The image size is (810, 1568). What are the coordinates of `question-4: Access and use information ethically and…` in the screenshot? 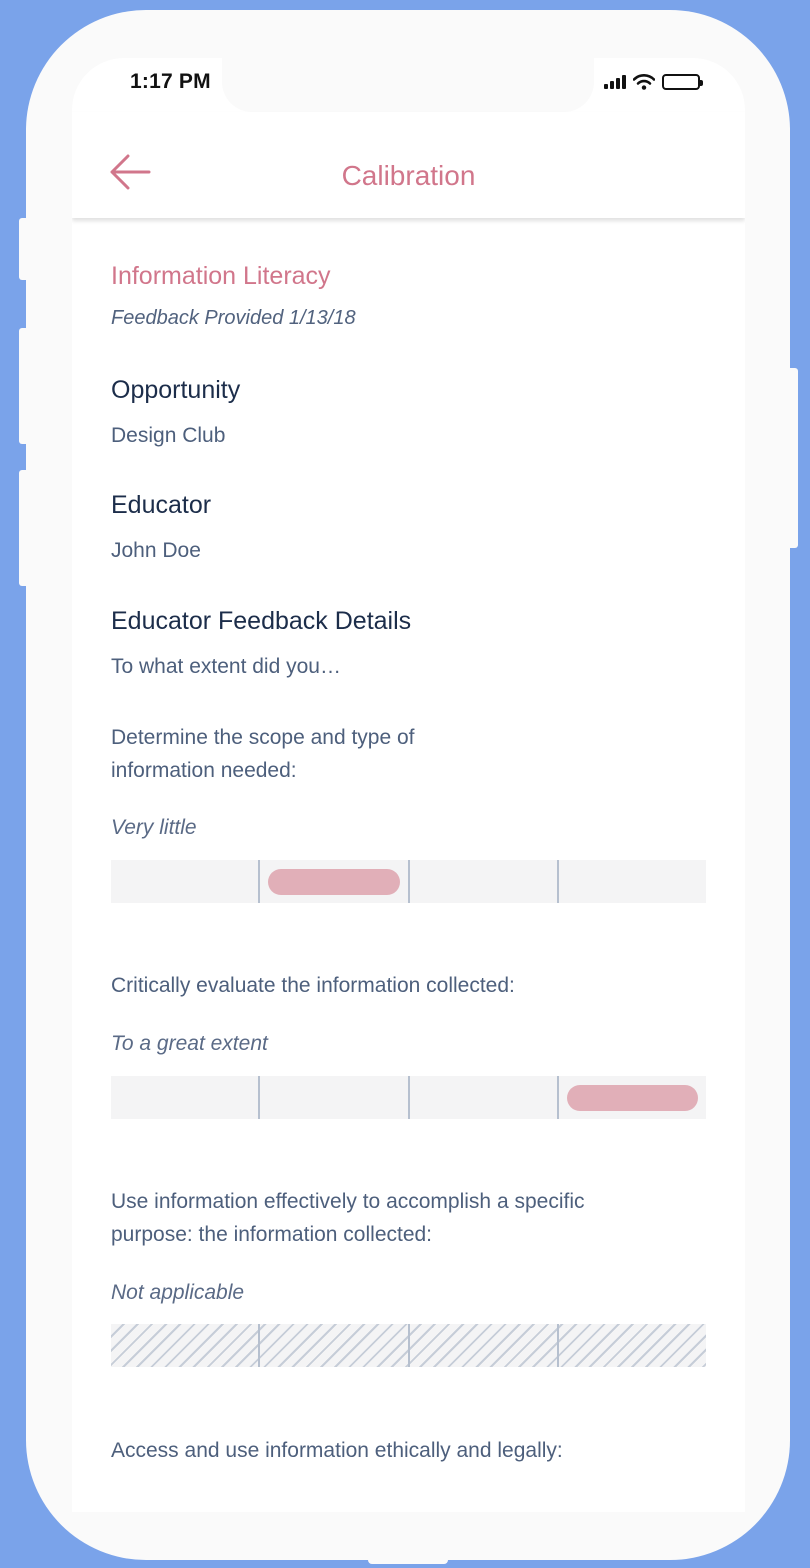 It's located at (337, 1450).